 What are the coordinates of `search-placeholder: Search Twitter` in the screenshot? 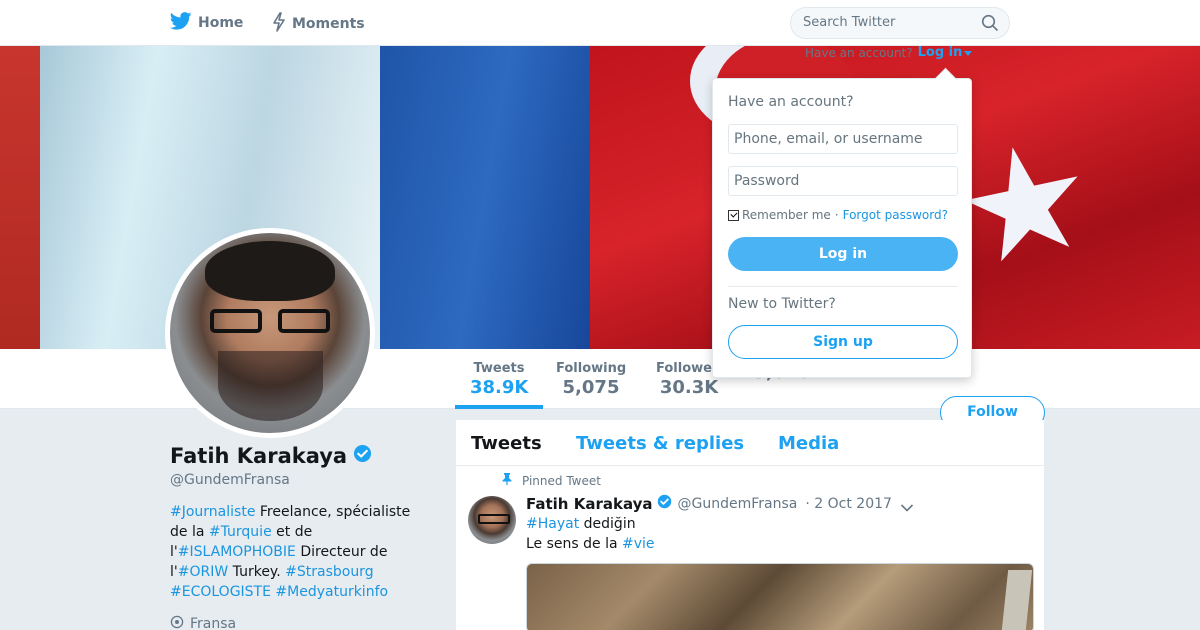 It's located at (849, 22).